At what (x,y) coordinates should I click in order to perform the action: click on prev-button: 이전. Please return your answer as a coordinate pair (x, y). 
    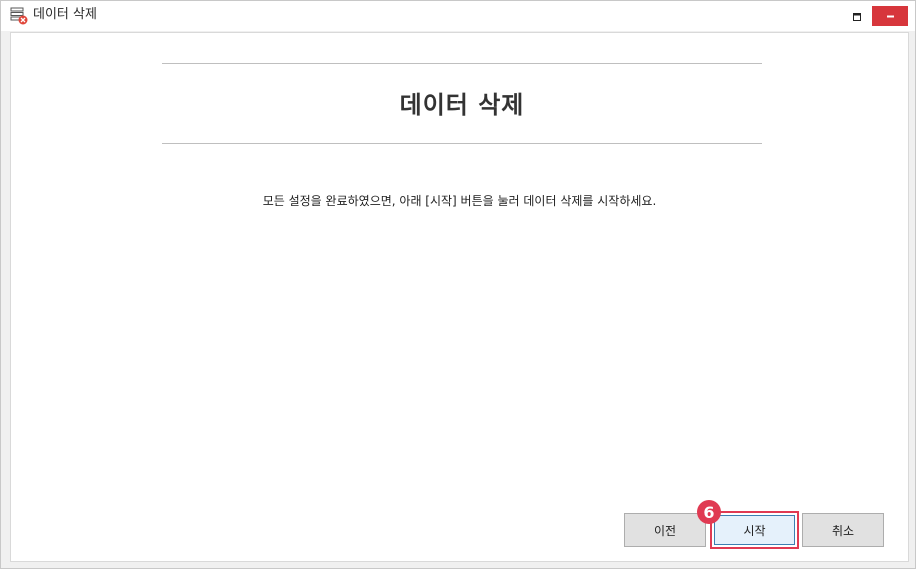
    Looking at the image, I should click on (665, 530).